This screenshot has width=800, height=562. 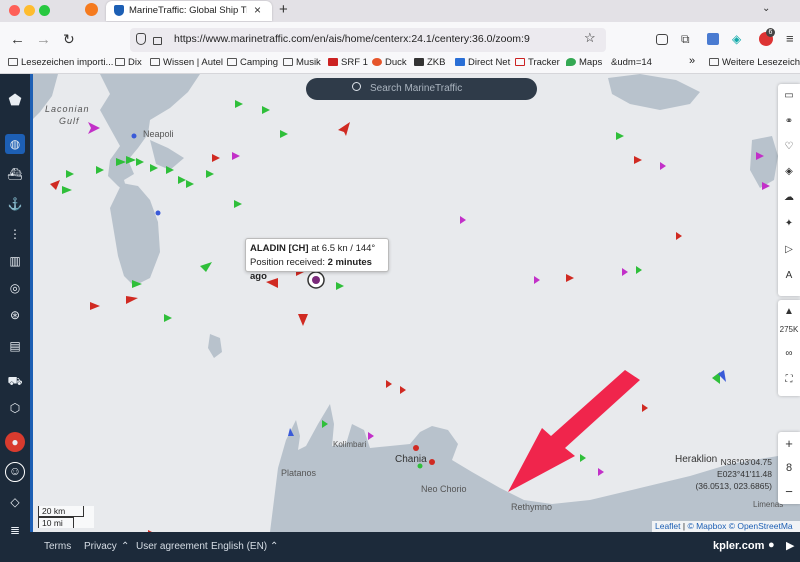 What do you see at coordinates (761, 526) in the screenshot?
I see `osm-link: © OpenStreetMa` at bounding box center [761, 526].